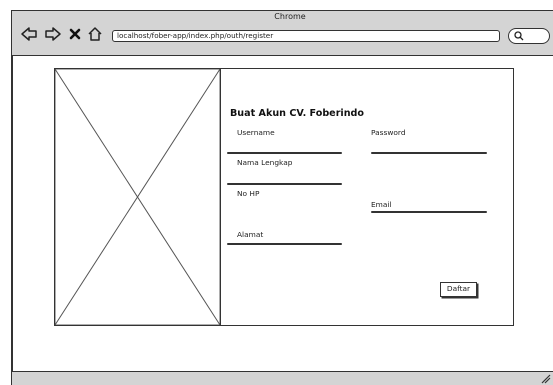  I want to click on username-input, so click(284, 153).